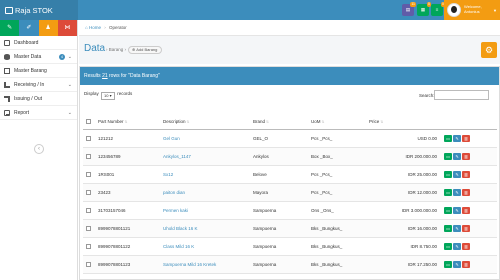  Describe the element at coordinates (125, 93) in the screenshot. I see `records-label: records` at that location.